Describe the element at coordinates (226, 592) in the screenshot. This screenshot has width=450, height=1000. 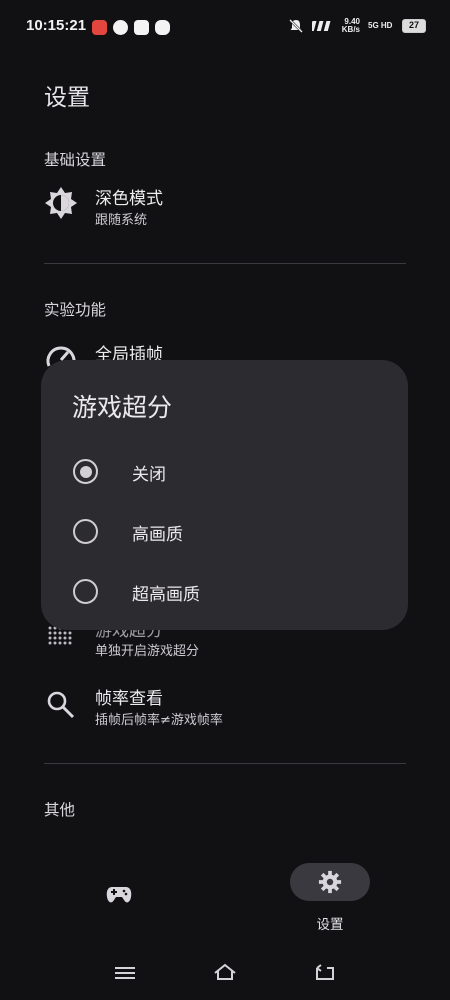
I see `option-ultra: 超高画质` at that location.